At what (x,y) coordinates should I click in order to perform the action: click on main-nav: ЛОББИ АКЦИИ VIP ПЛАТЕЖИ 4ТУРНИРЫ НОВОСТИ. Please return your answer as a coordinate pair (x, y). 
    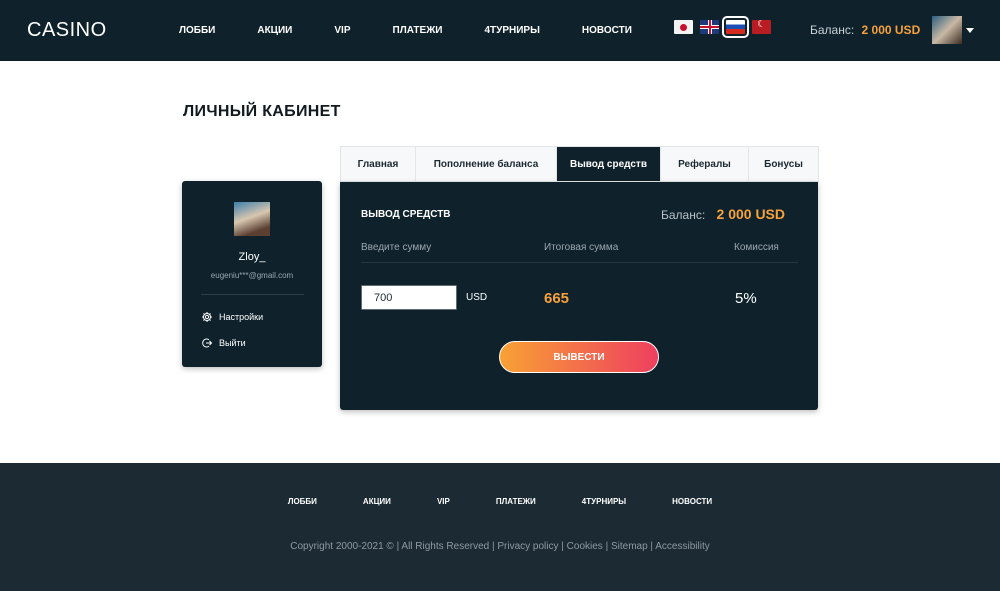
    Looking at the image, I should click on (426, 30).